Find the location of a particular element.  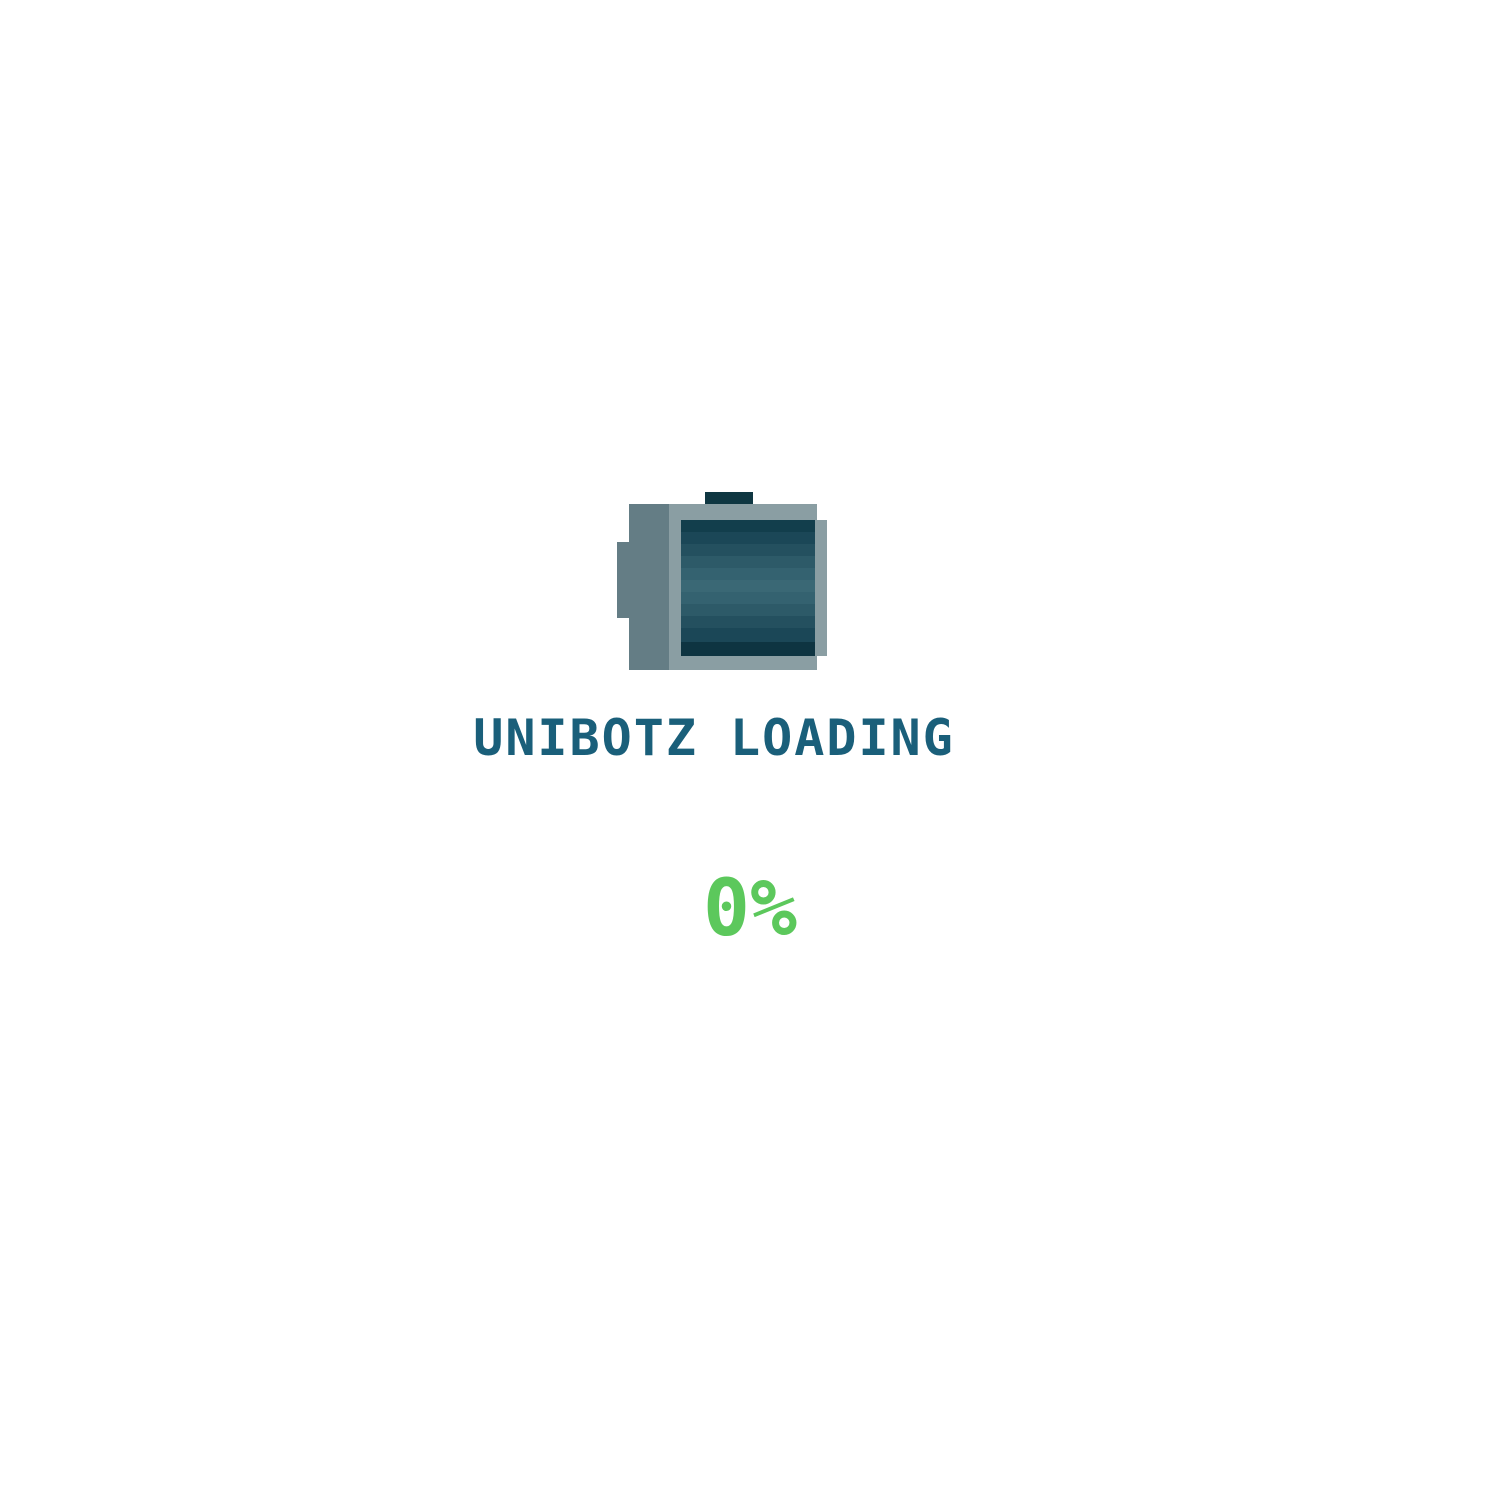

loading-title: UNIBOTZ LOADING is located at coordinates (714, 738).